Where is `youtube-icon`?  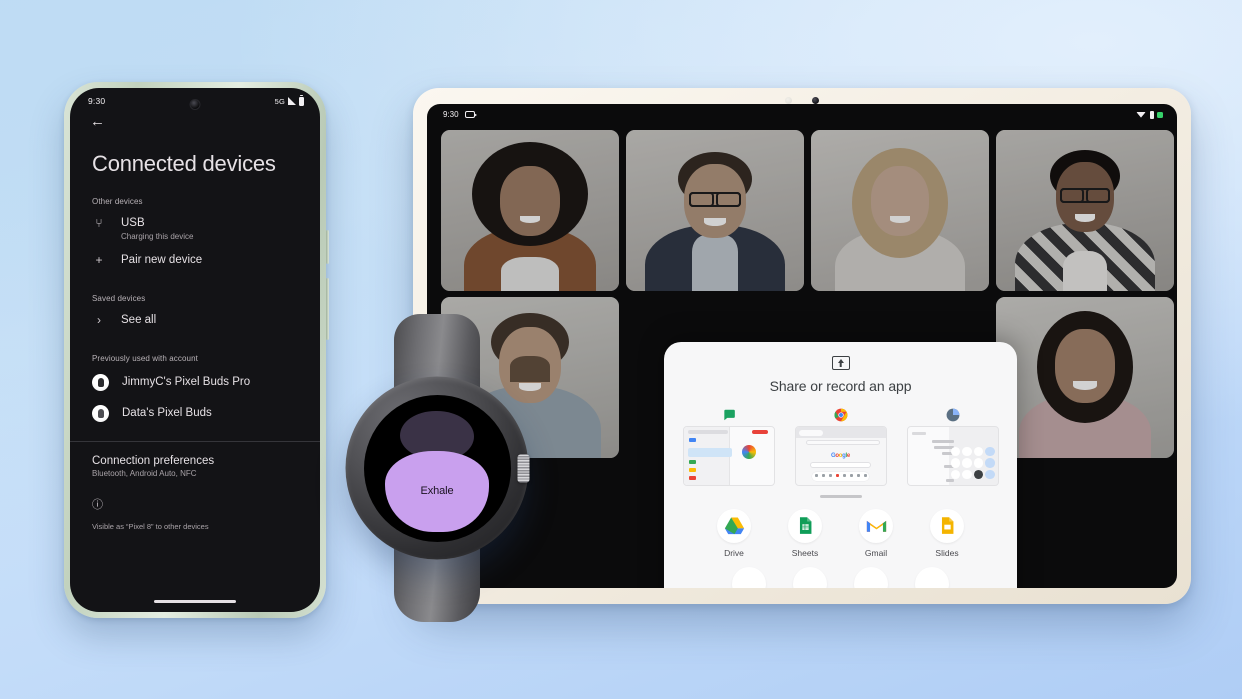 youtube-icon is located at coordinates (810, 577).